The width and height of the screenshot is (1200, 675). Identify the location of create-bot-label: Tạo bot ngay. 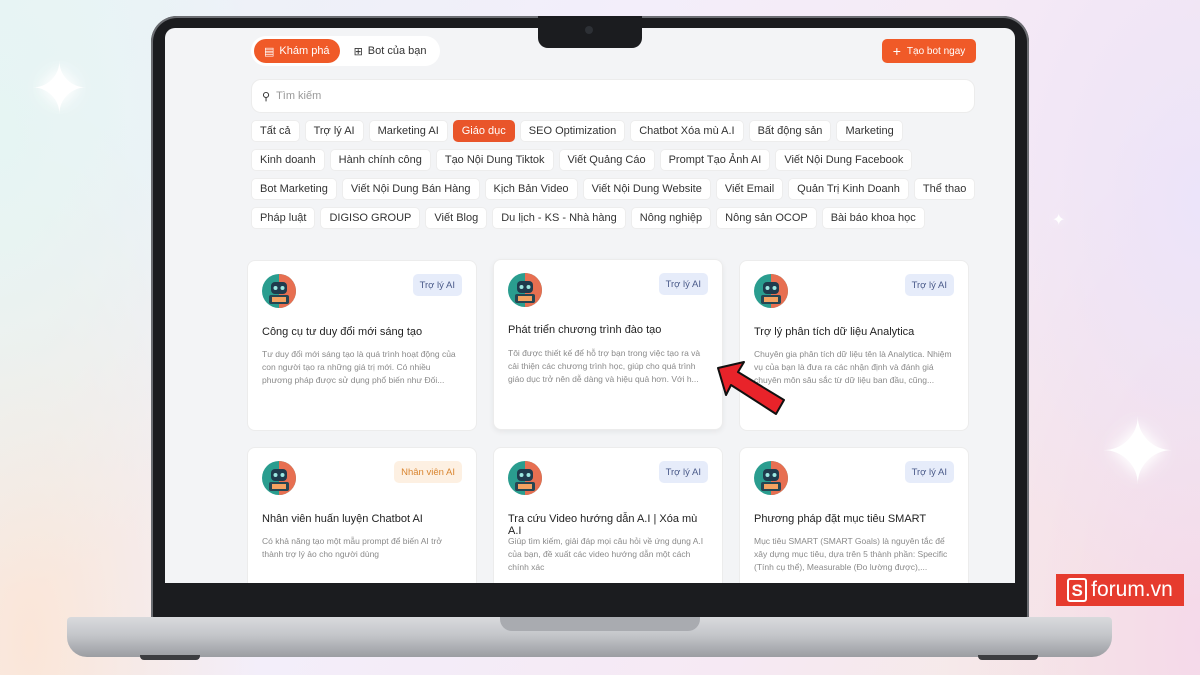
(936, 51).